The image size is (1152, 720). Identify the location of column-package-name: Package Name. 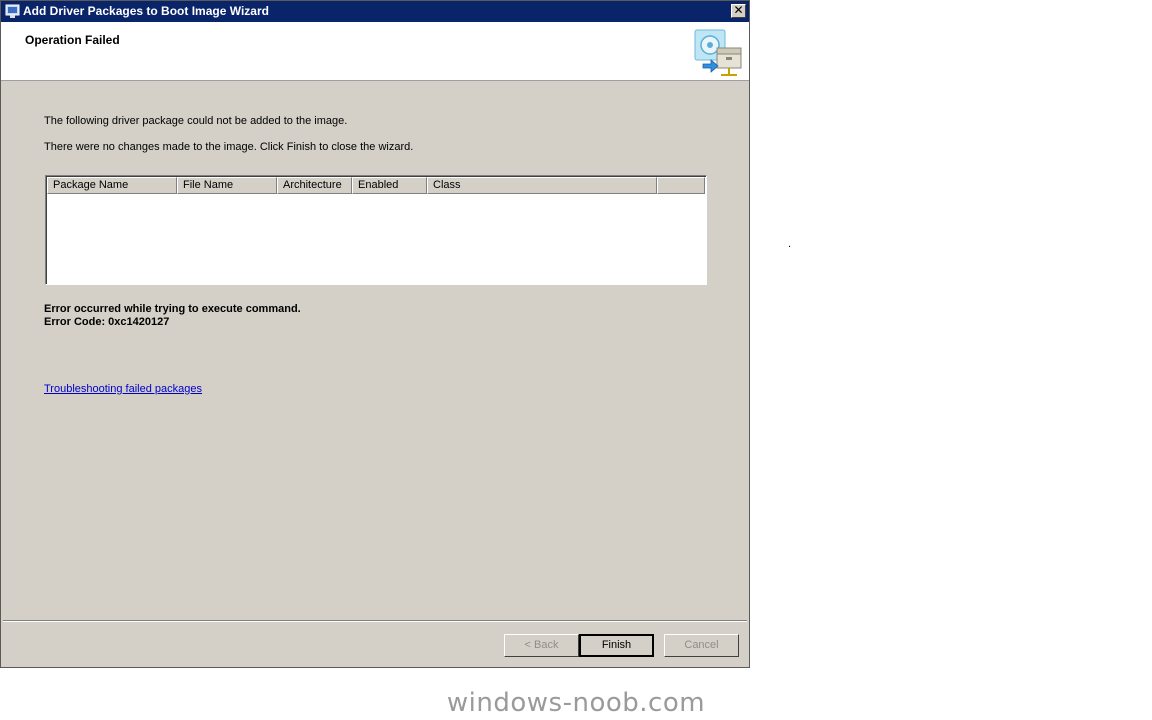
(112, 185).